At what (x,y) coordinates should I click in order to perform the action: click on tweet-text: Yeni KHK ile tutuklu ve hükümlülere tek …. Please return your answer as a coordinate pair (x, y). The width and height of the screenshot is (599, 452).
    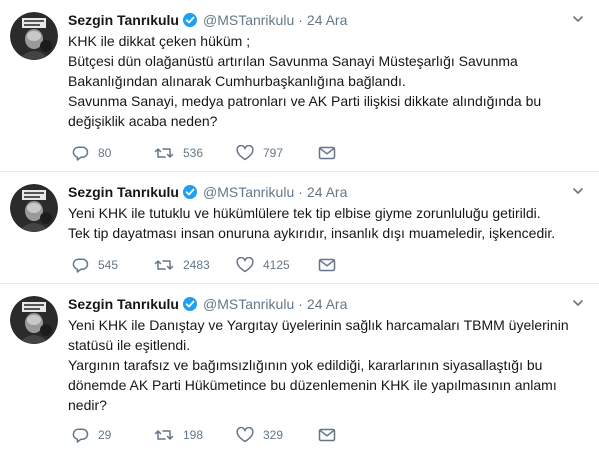
    Looking at the image, I should click on (326, 223).